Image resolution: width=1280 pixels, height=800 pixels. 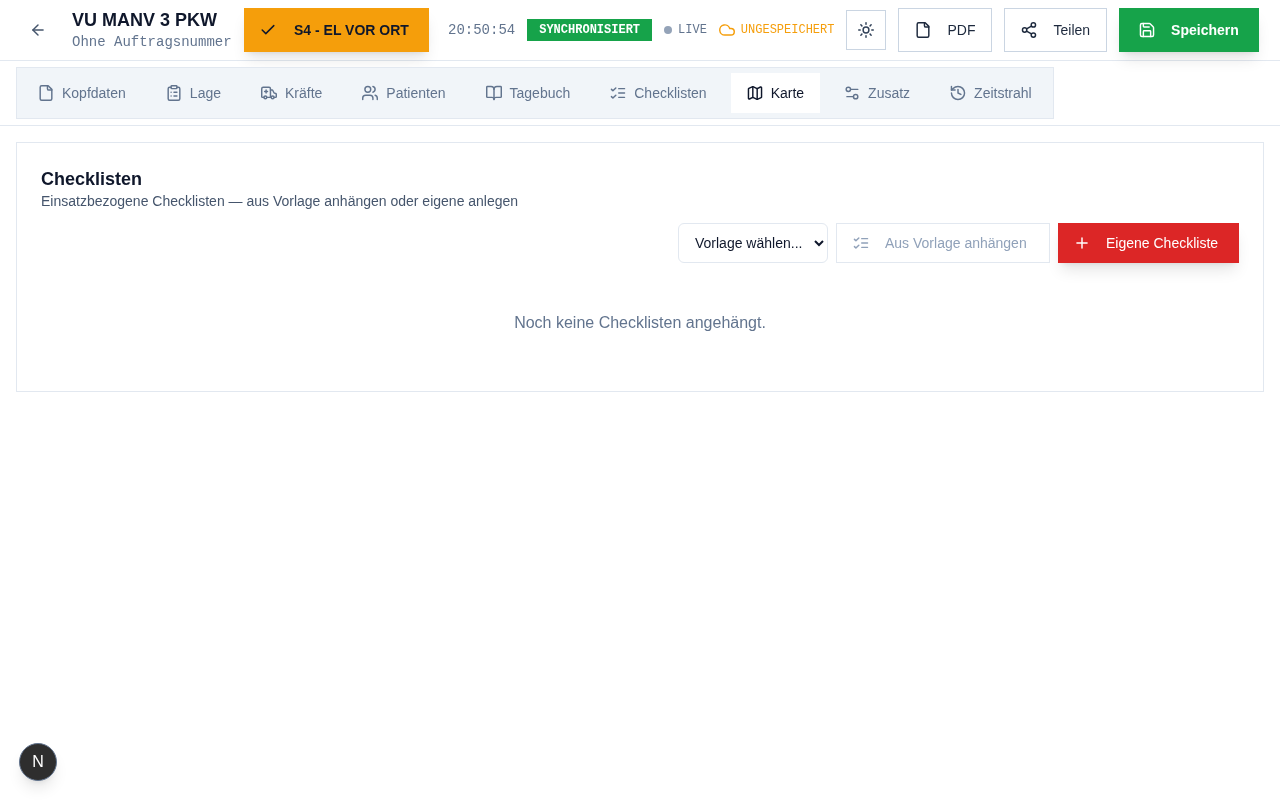 What do you see at coordinates (658, 93) in the screenshot?
I see `tab: Checklisten` at bounding box center [658, 93].